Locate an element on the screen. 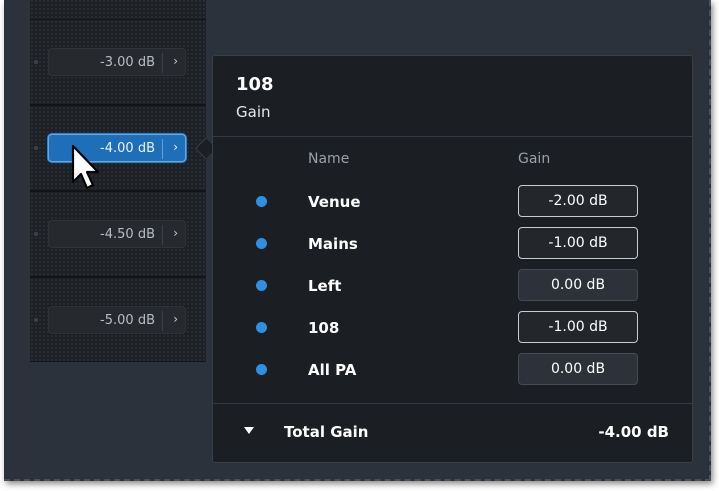  gain-value: -4.00 dB is located at coordinates (127, 148).